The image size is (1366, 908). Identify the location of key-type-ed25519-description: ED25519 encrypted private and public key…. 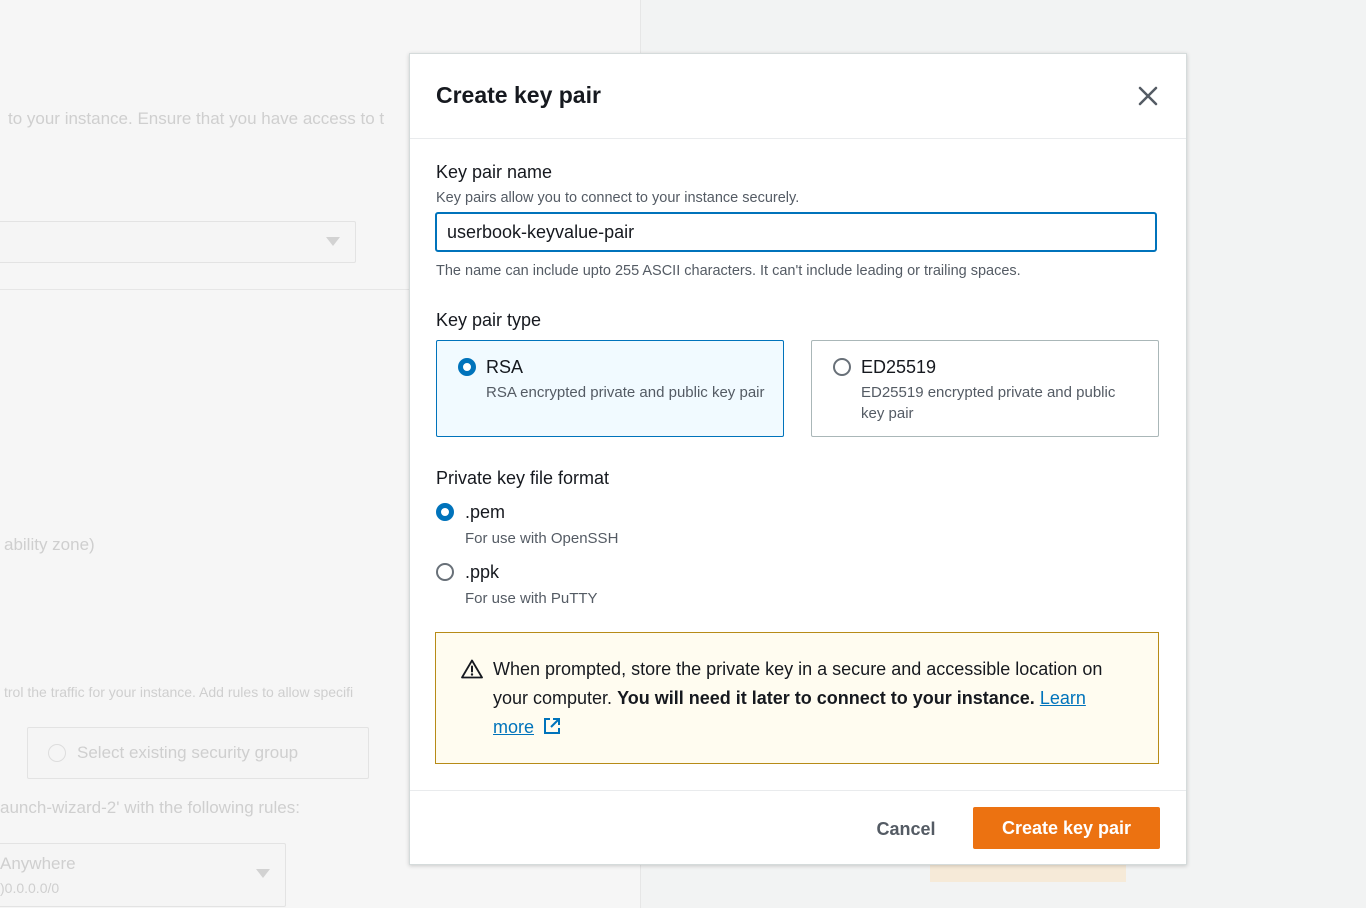
(988, 403).